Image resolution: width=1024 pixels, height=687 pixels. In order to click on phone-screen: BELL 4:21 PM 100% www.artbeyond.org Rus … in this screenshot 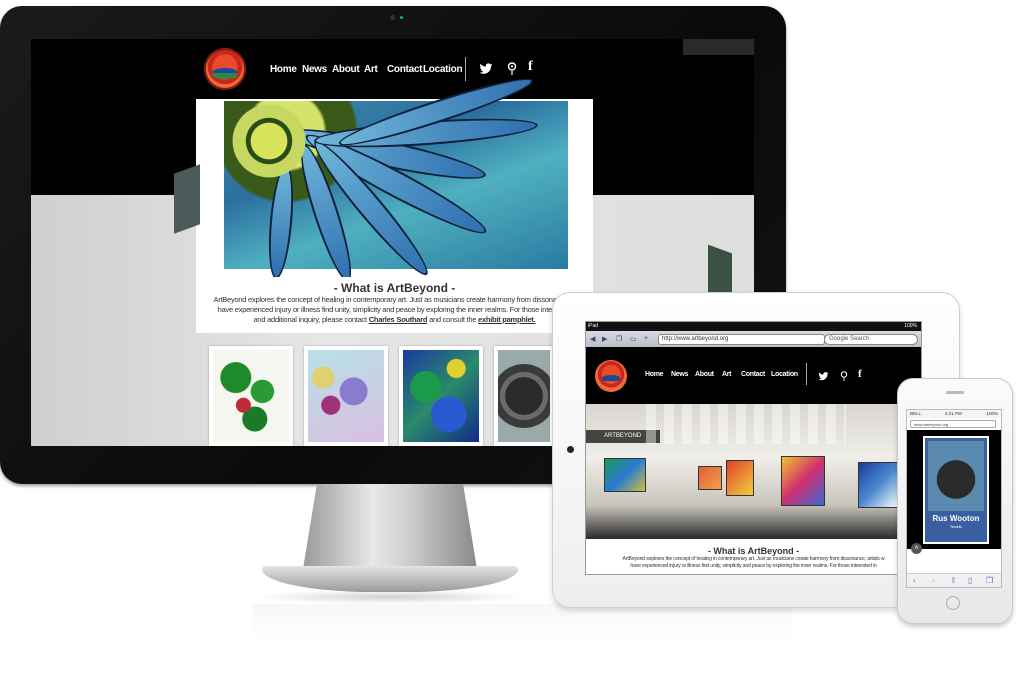, I will do `click(954, 498)`.